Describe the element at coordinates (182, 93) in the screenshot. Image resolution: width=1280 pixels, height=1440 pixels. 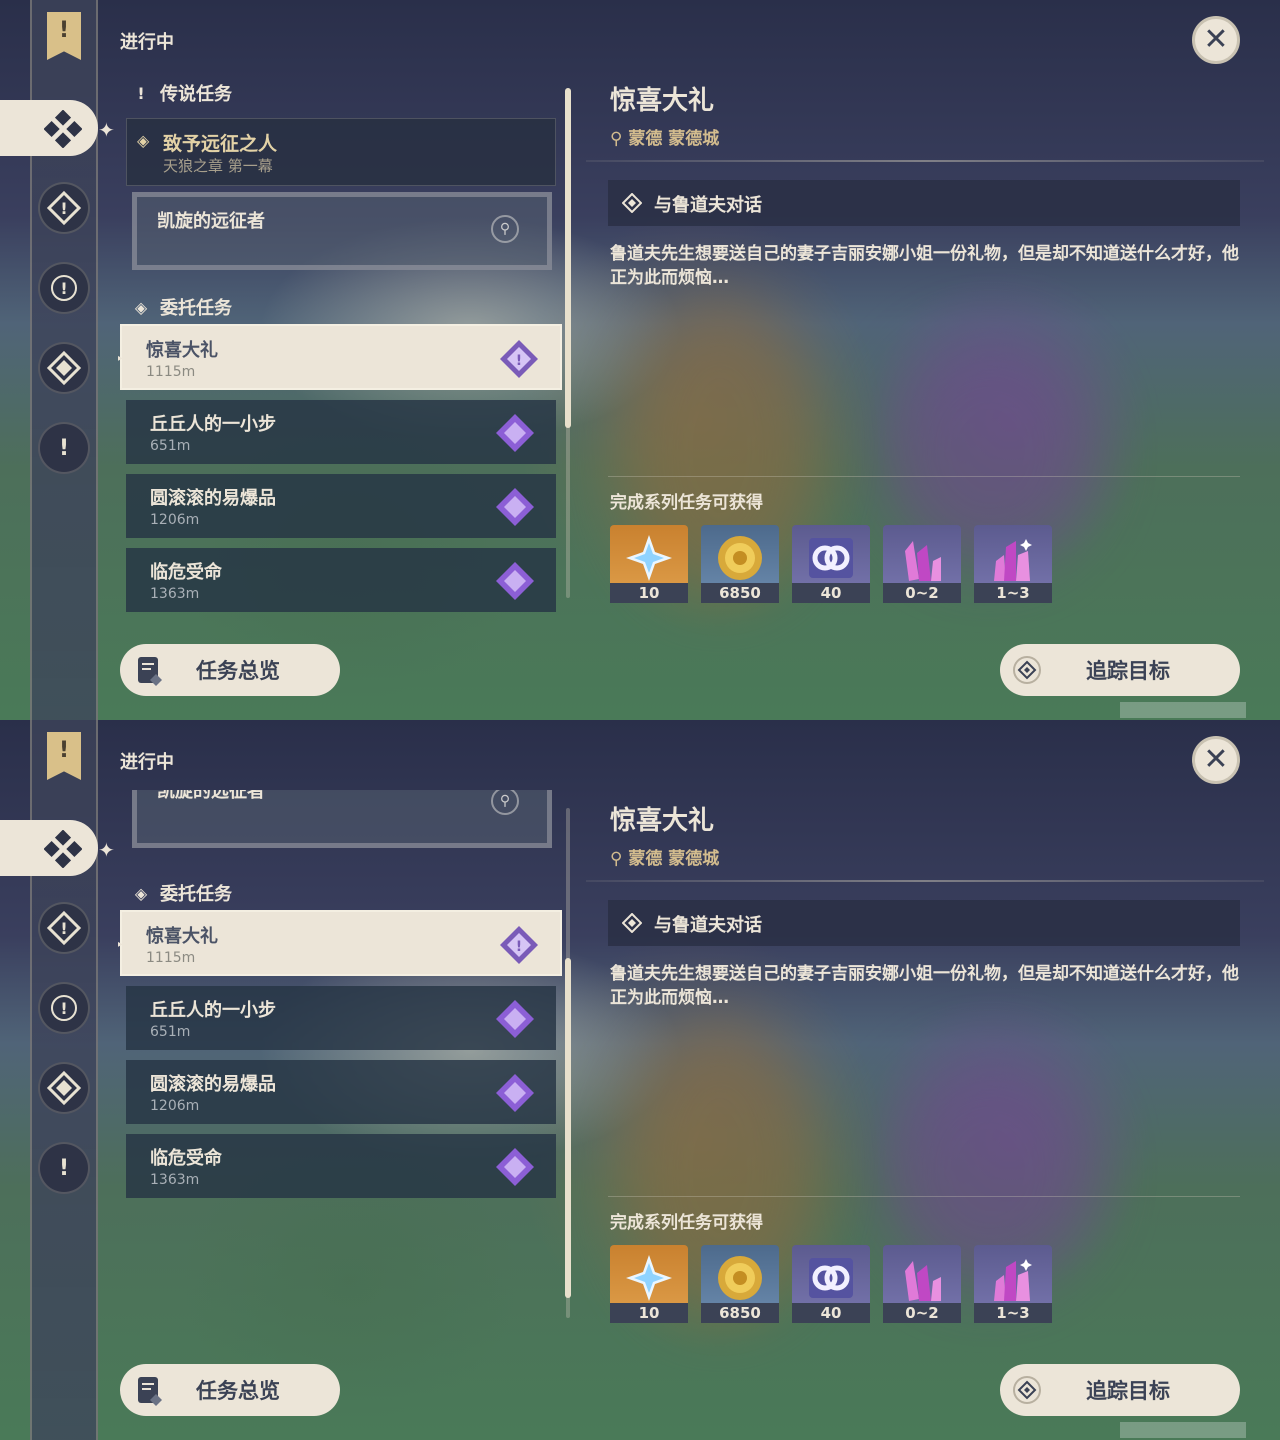
I see `section-legend-header: ! 传说任务` at that location.